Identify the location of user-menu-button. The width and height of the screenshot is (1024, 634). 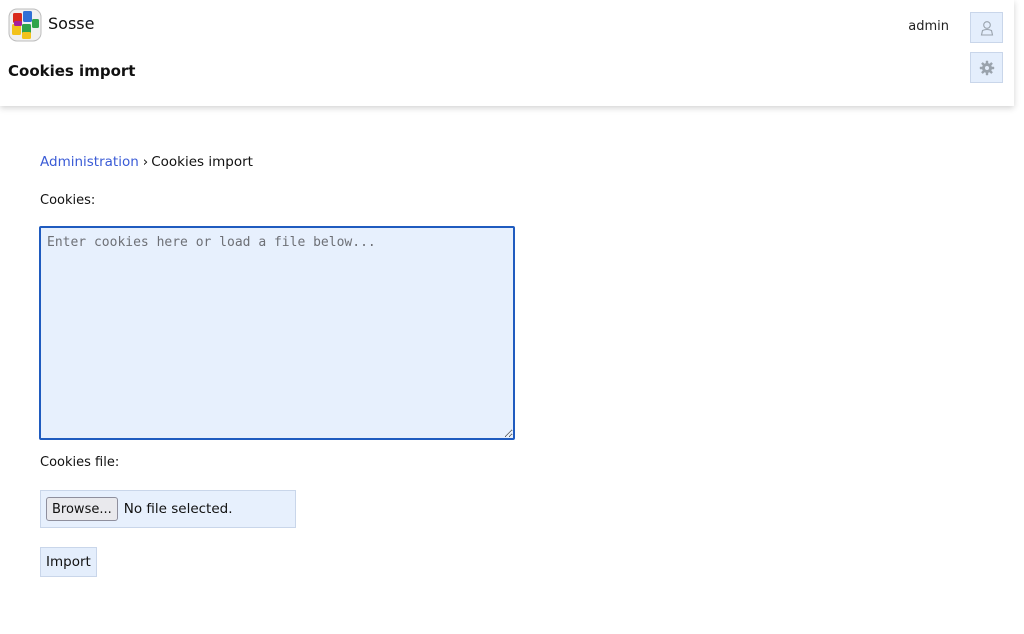
(986, 27).